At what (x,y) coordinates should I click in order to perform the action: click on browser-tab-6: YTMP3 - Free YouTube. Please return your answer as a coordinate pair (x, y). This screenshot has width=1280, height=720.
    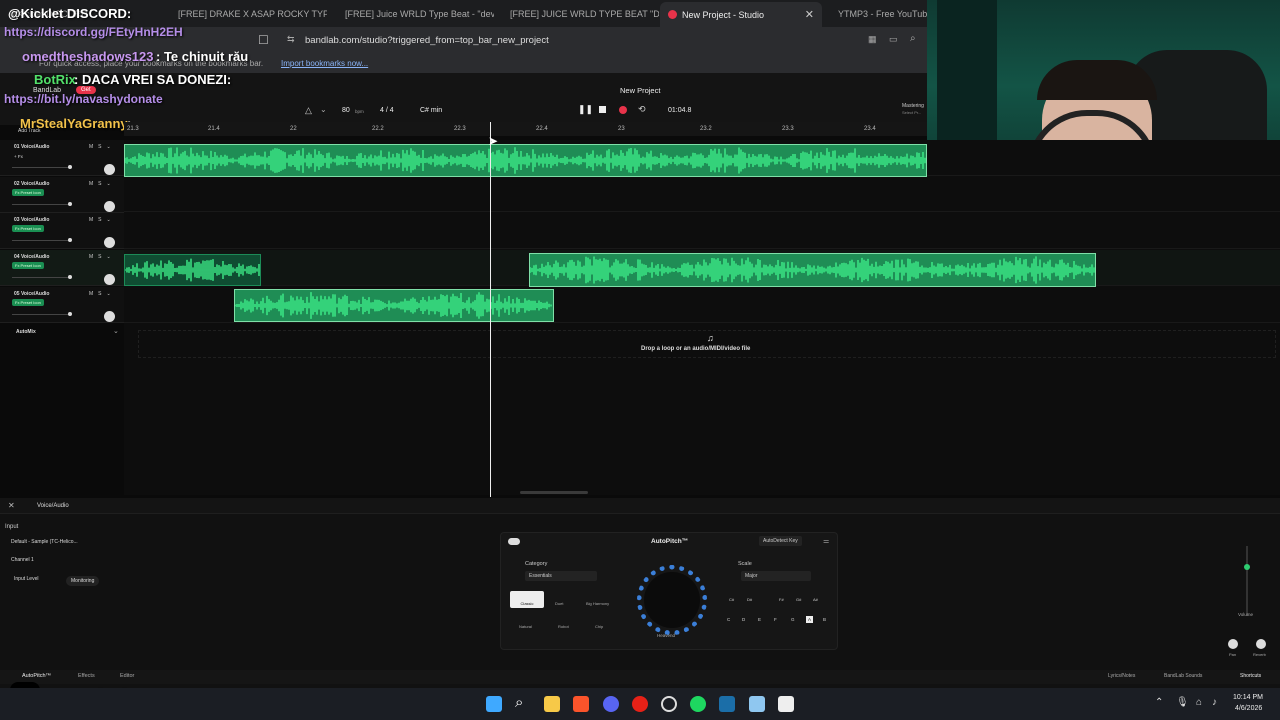
    Looking at the image, I should click on (876, 14).